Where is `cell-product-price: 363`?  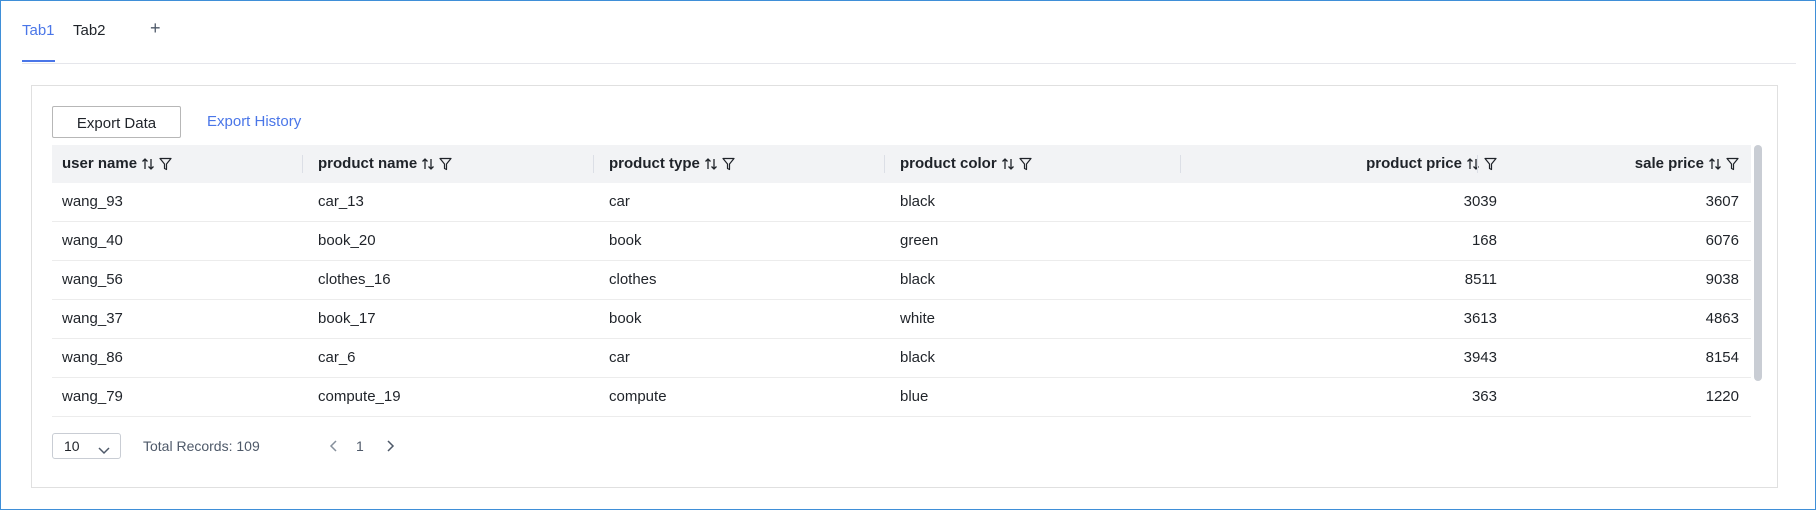
cell-product-price: 363 is located at coordinates (1484, 396).